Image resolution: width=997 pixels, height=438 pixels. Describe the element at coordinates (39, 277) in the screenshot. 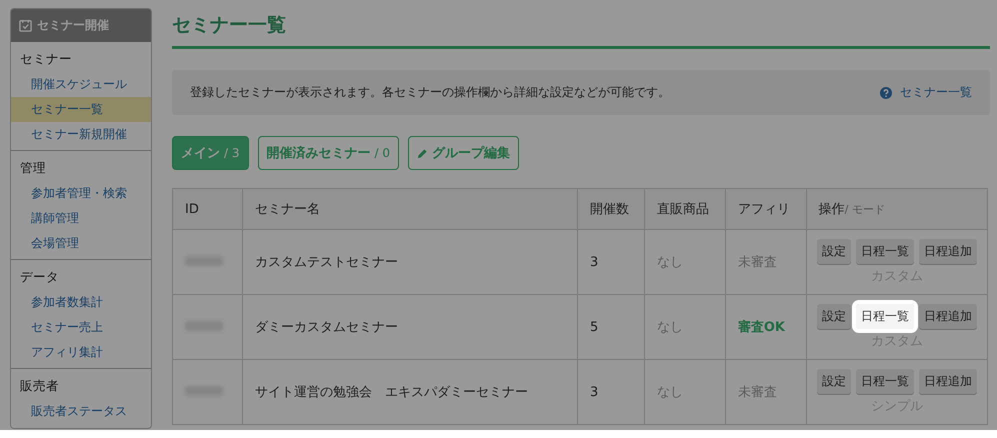

I see `section-heading: データ` at that location.